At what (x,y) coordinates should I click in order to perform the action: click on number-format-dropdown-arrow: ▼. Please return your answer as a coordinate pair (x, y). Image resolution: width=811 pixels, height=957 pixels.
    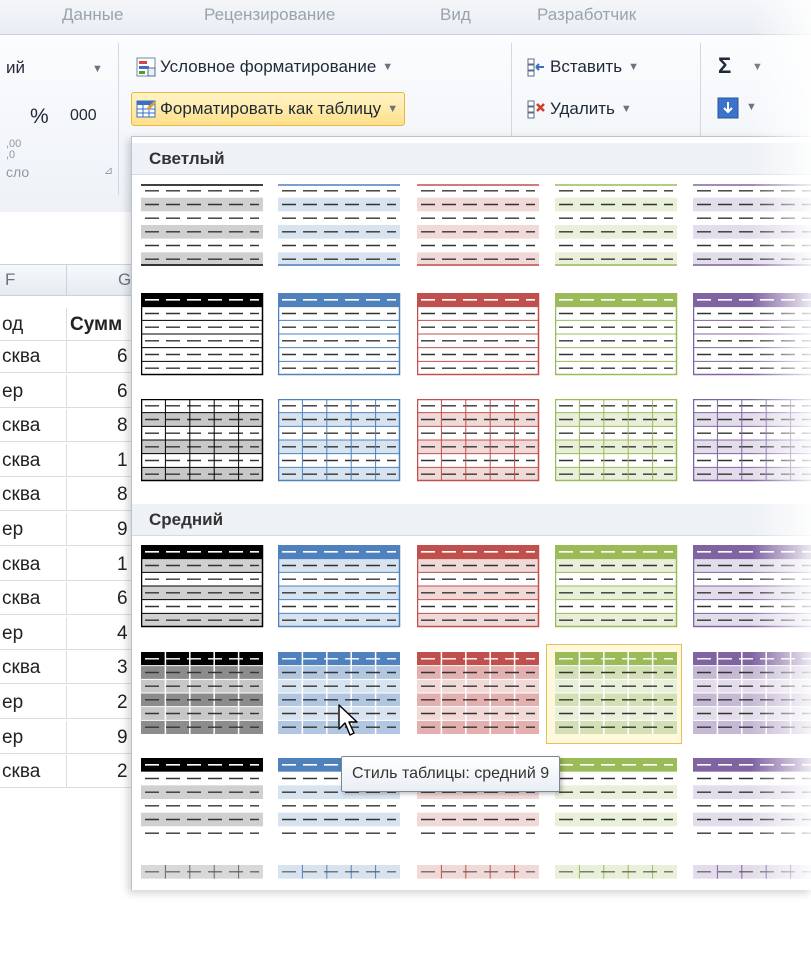
    Looking at the image, I should click on (97, 69).